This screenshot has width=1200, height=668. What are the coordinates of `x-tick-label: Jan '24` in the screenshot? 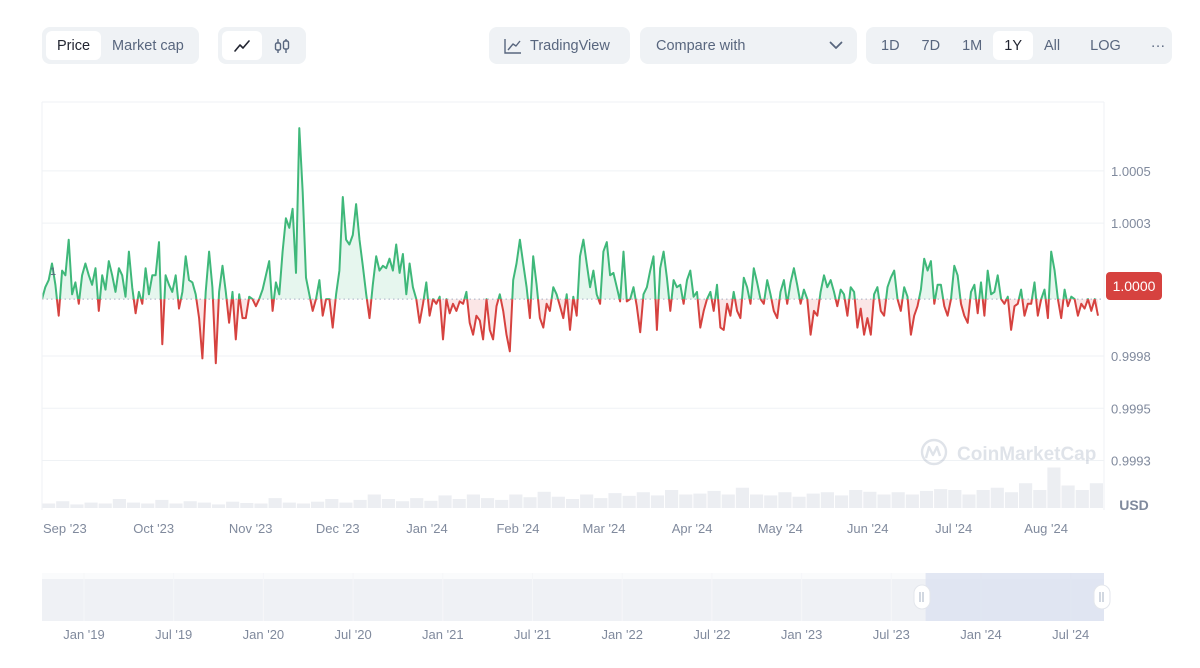 It's located at (427, 528).